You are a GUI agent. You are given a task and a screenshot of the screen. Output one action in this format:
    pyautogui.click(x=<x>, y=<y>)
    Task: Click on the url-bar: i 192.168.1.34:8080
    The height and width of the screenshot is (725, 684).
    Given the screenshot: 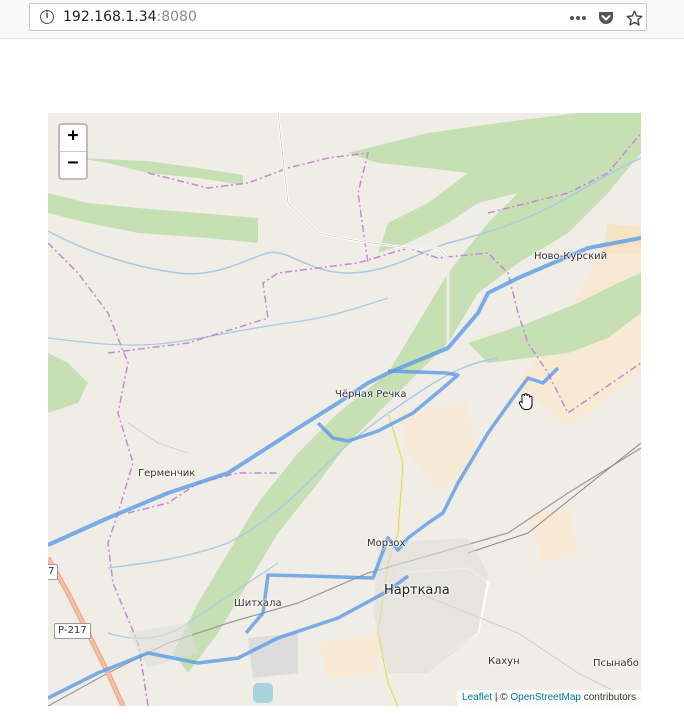 What is the action you would take?
    pyautogui.click(x=338, y=17)
    